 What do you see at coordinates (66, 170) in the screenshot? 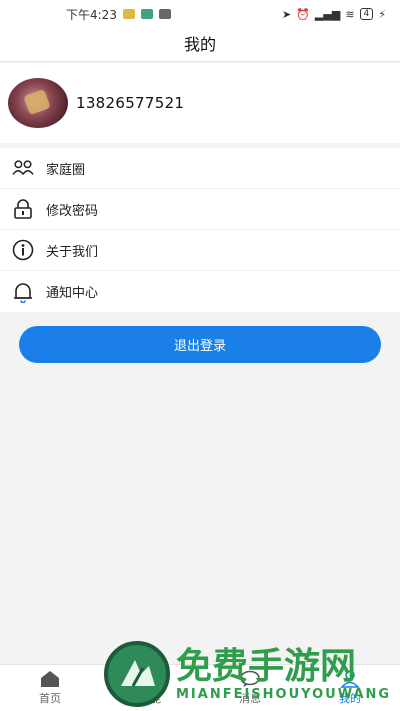
I see `menu-item-label: 家庭圈` at bounding box center [66, 170].